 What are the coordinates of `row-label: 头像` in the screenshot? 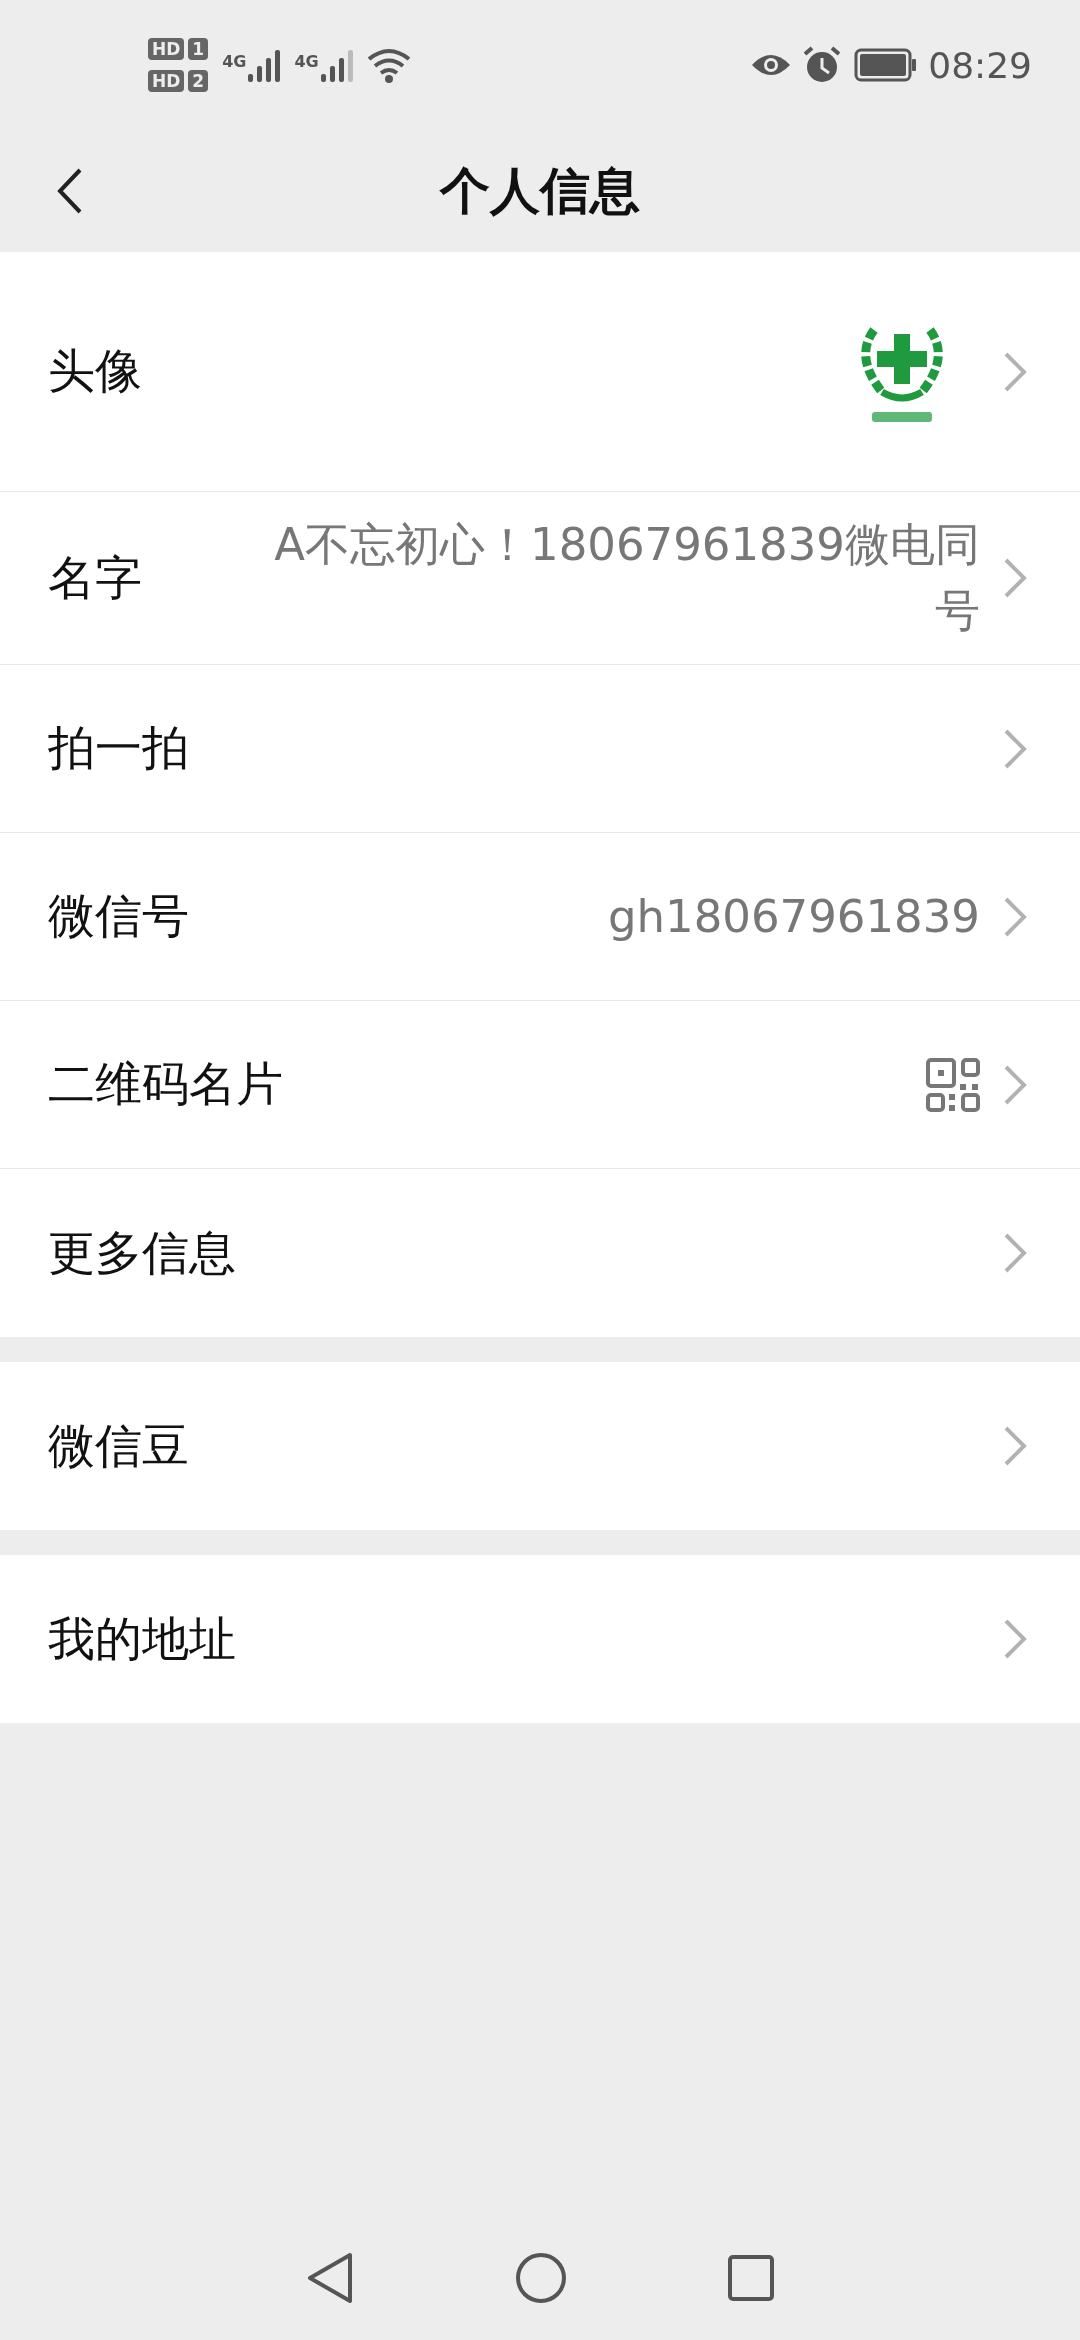 It's located at (95, 371).